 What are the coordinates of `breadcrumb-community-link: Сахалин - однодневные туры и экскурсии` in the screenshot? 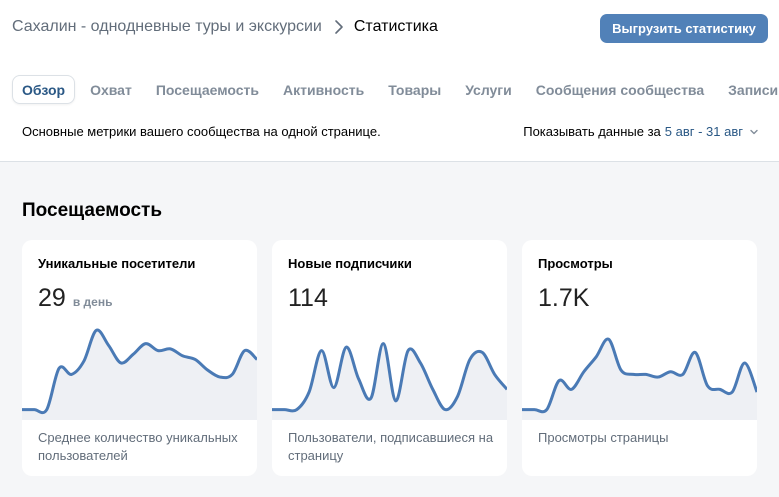 It's located at (167, 27).